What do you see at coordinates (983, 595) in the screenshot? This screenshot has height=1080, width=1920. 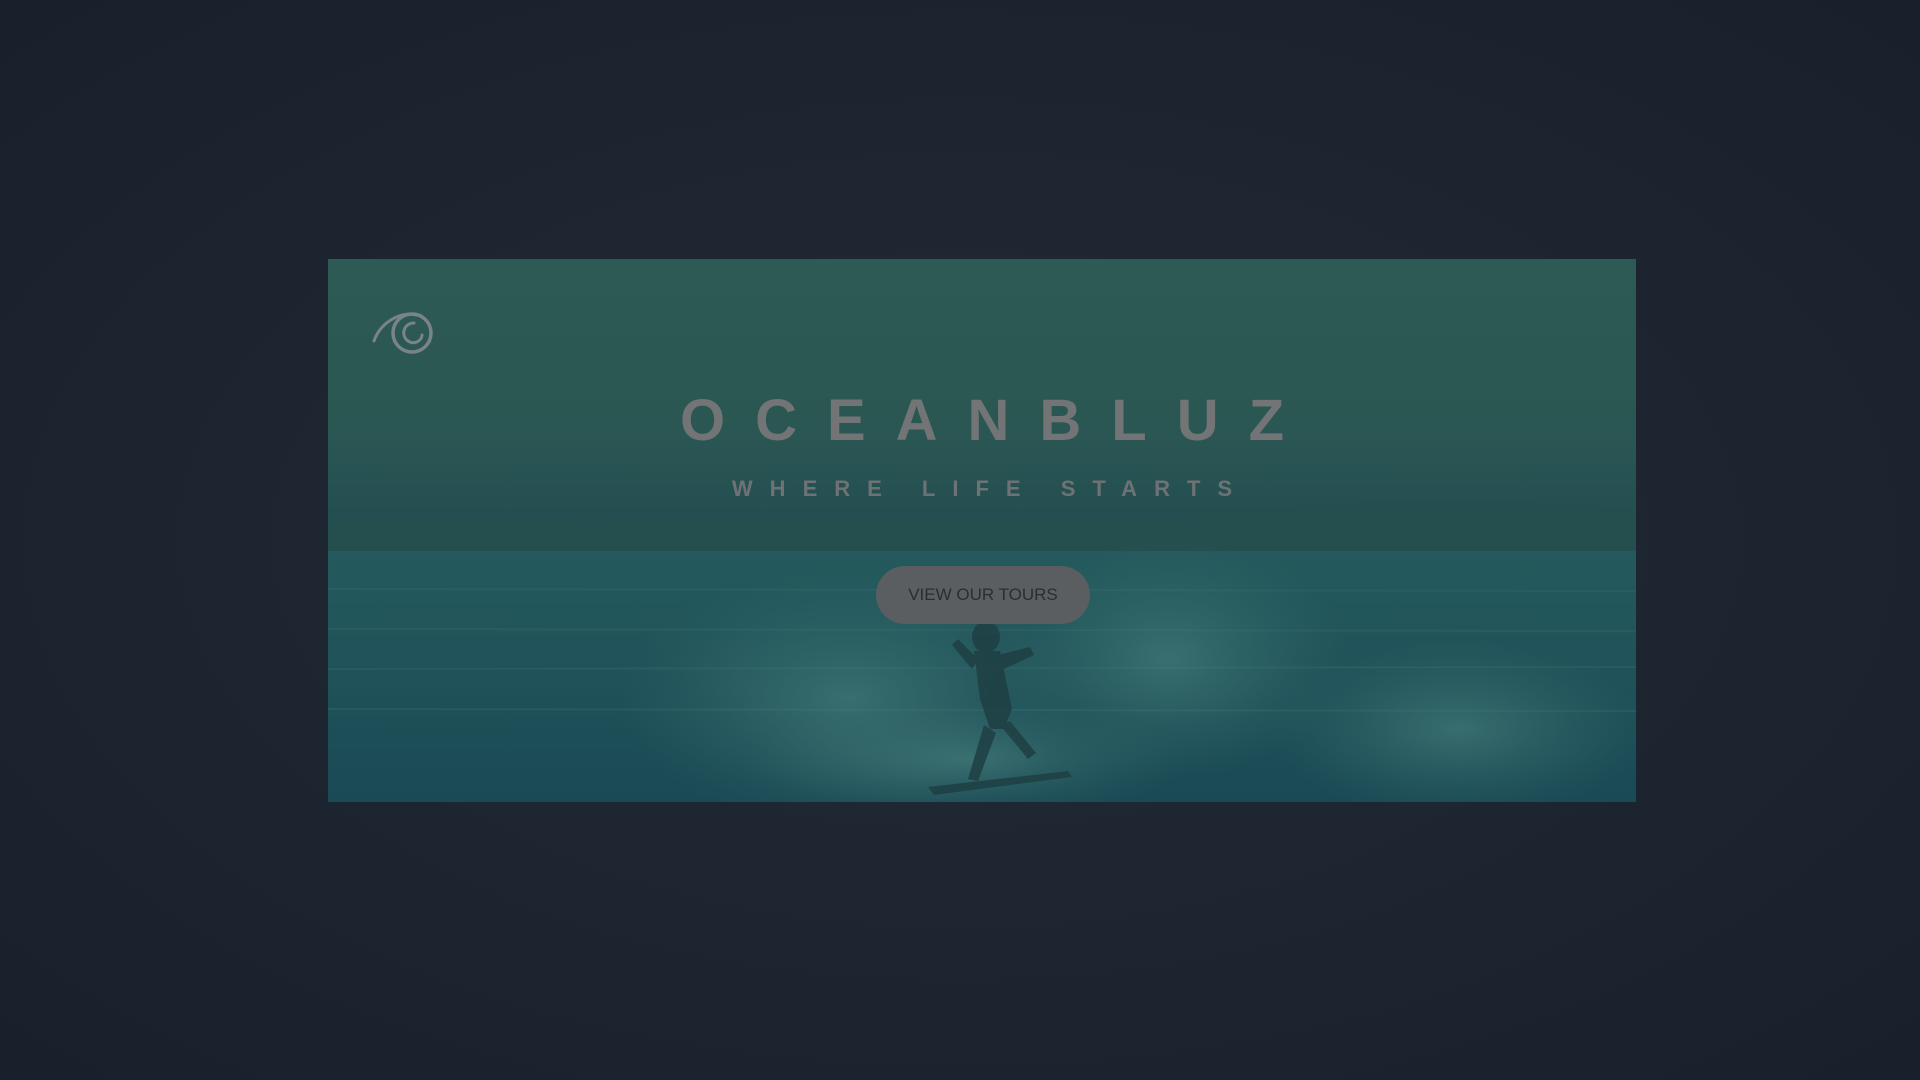 I see `view-our-tours-button: VIEW OUR TOURS` at bounding box center [983, 595].